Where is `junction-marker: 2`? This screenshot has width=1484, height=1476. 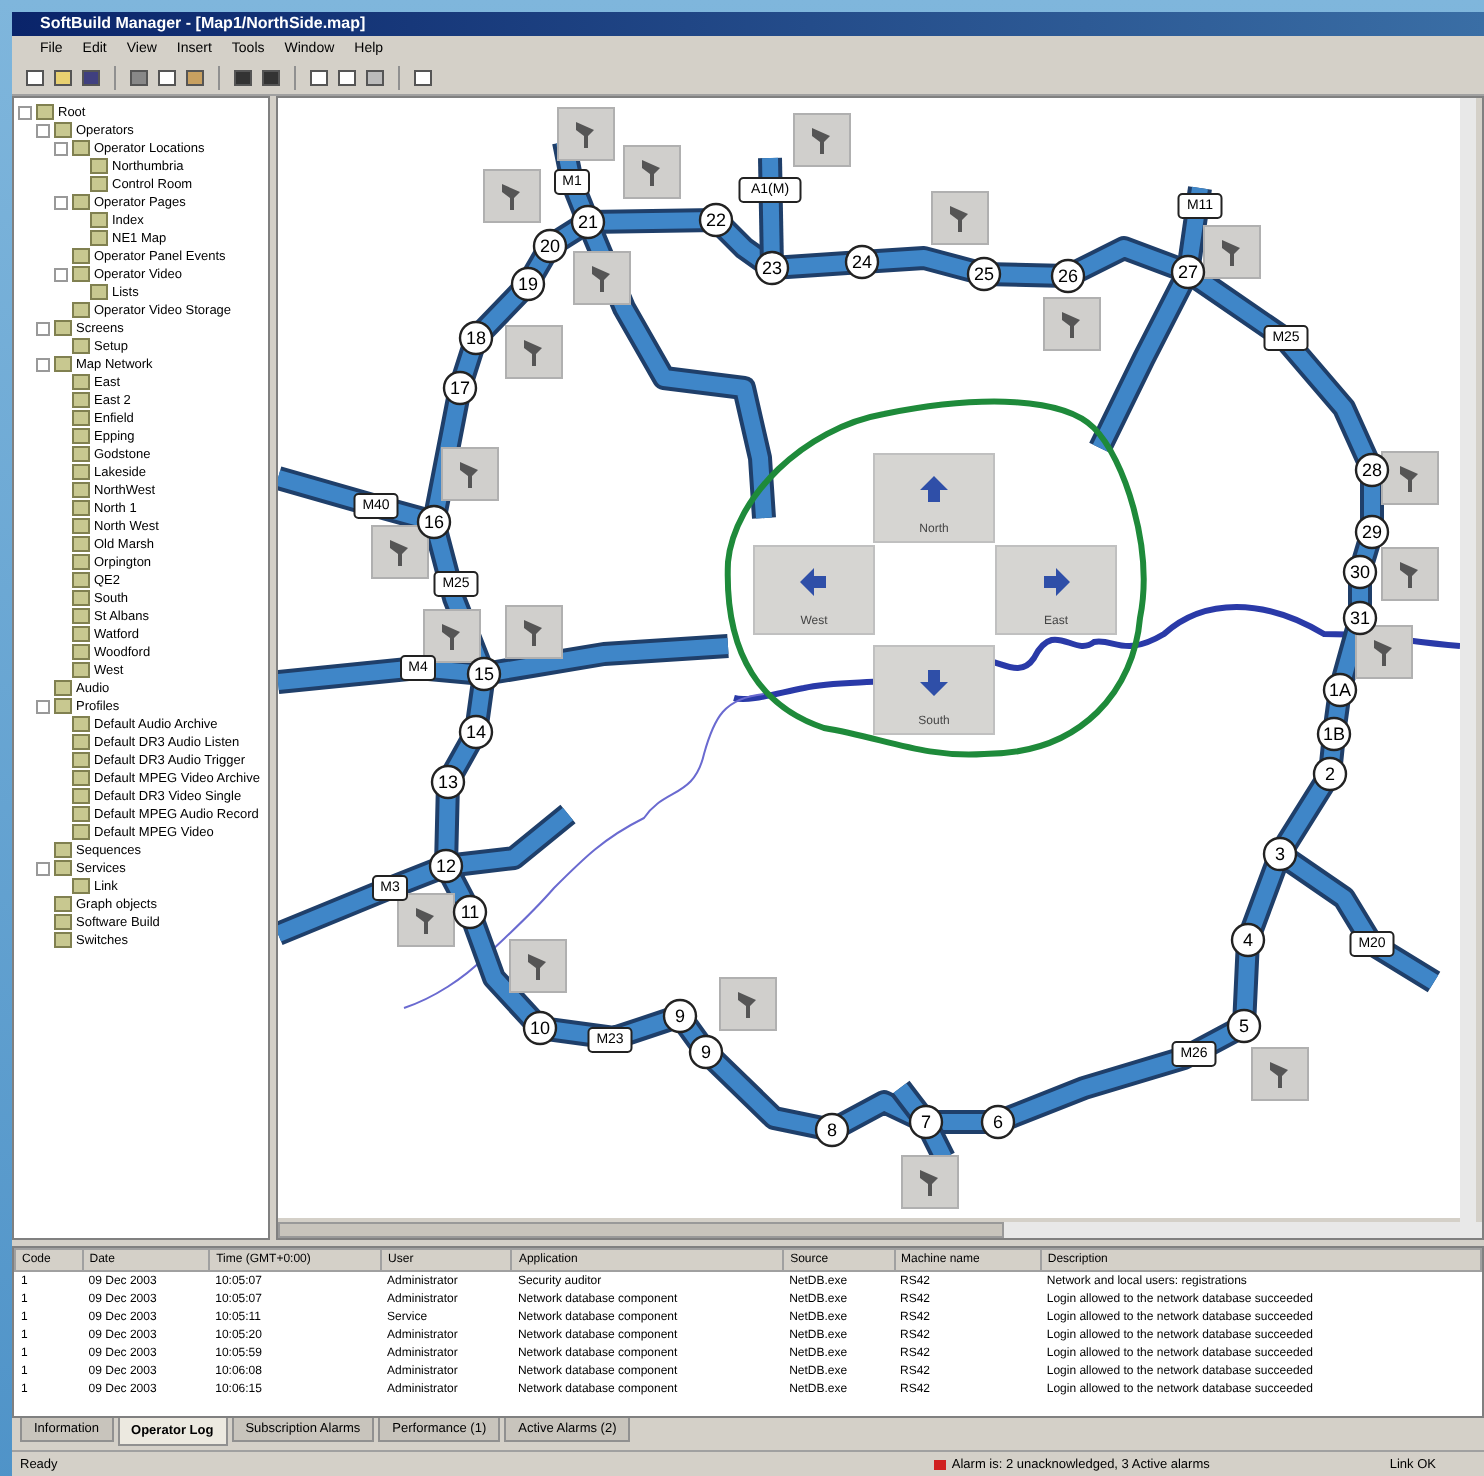 junction-marker: 2 is located at coordinates (1330, 774).